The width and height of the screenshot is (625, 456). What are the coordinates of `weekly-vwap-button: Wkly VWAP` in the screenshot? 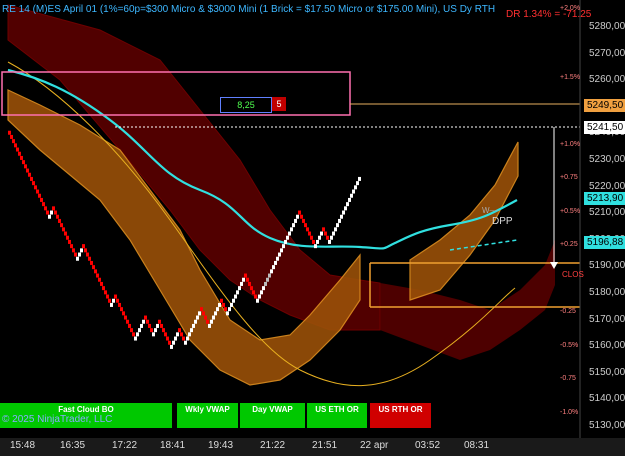 It's located at (207, 415).